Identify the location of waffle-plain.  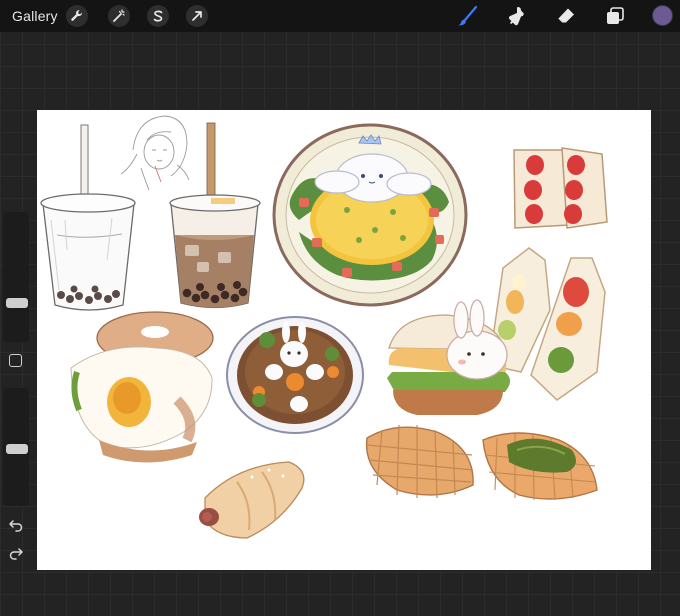
(419, 461).